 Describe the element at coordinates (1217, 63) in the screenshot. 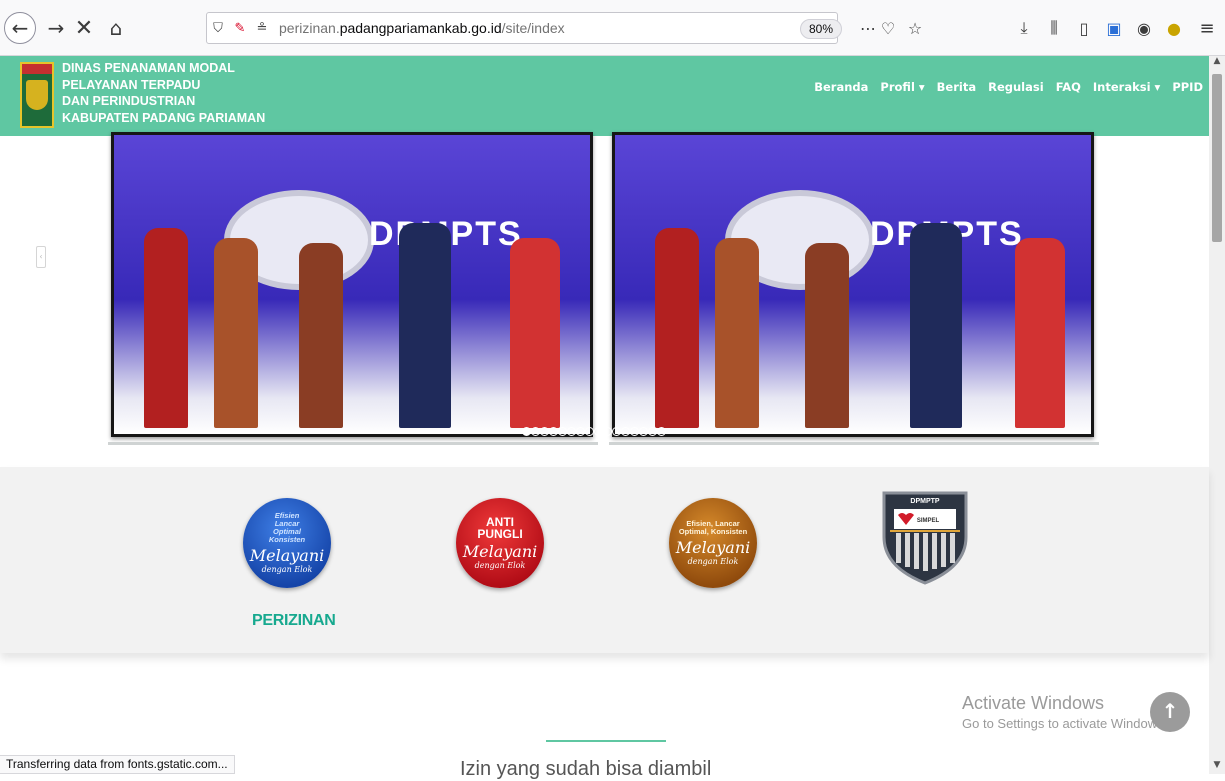

I see `scroll-up-icon: ▲` at that location.